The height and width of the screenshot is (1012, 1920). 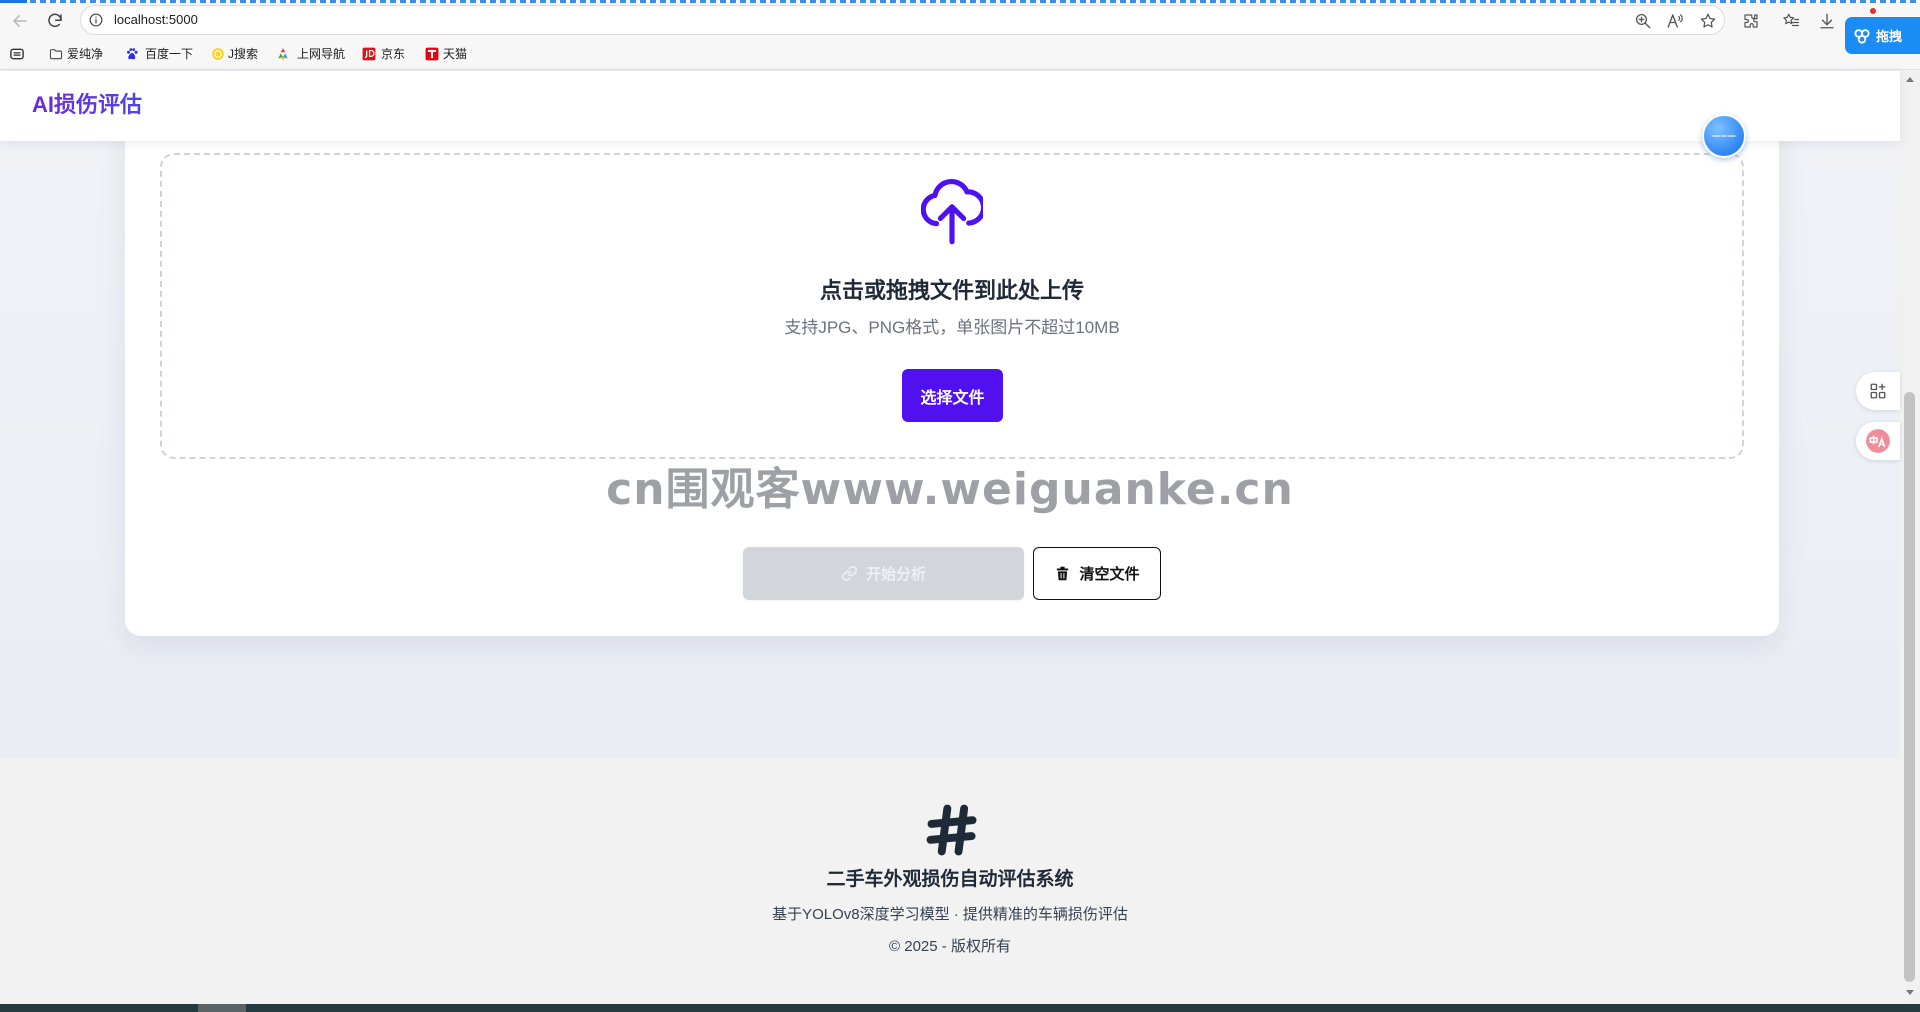 I want to click on app-header, so click(x=950, y=106).